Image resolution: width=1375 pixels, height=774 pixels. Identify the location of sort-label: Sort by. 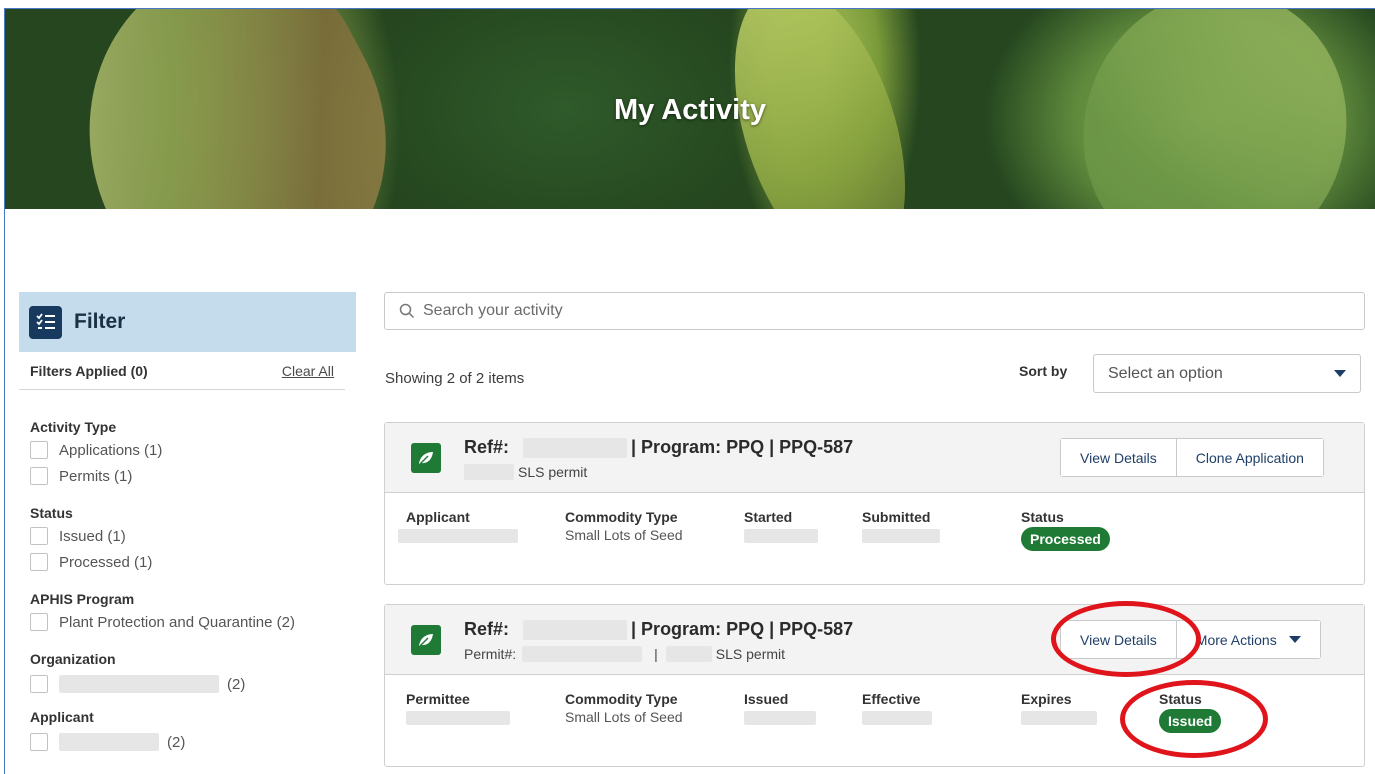
(1043, 371).